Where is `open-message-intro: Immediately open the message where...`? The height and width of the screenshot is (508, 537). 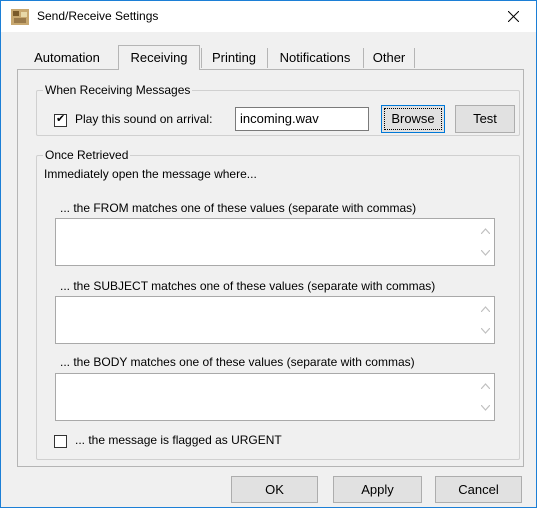 open-message-intro: Immediately open the message where... is located at coordinates (150, 174).